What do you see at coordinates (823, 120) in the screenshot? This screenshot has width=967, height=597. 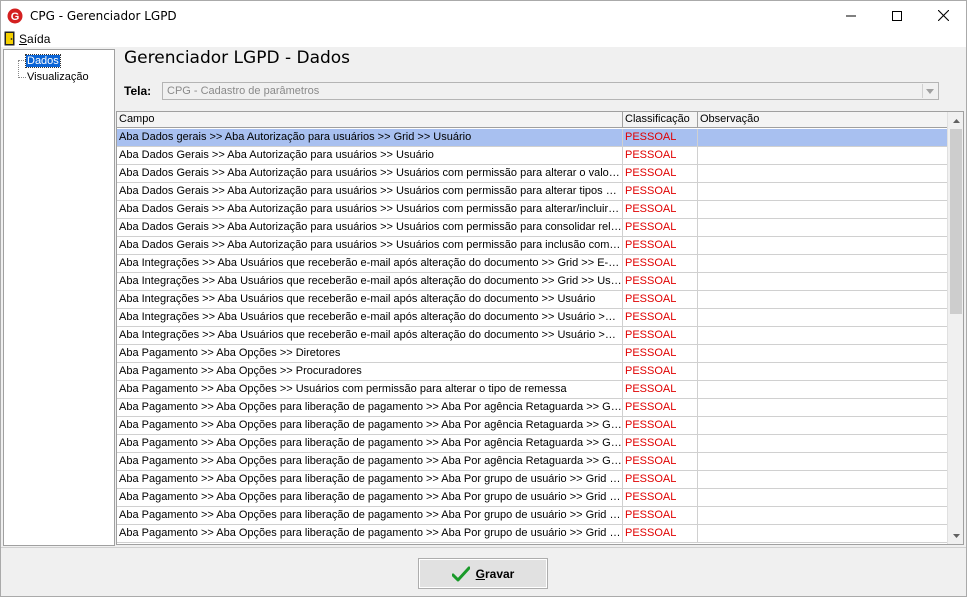 I see `column-header-observacao: Observação` at bounding box center [823, 120].